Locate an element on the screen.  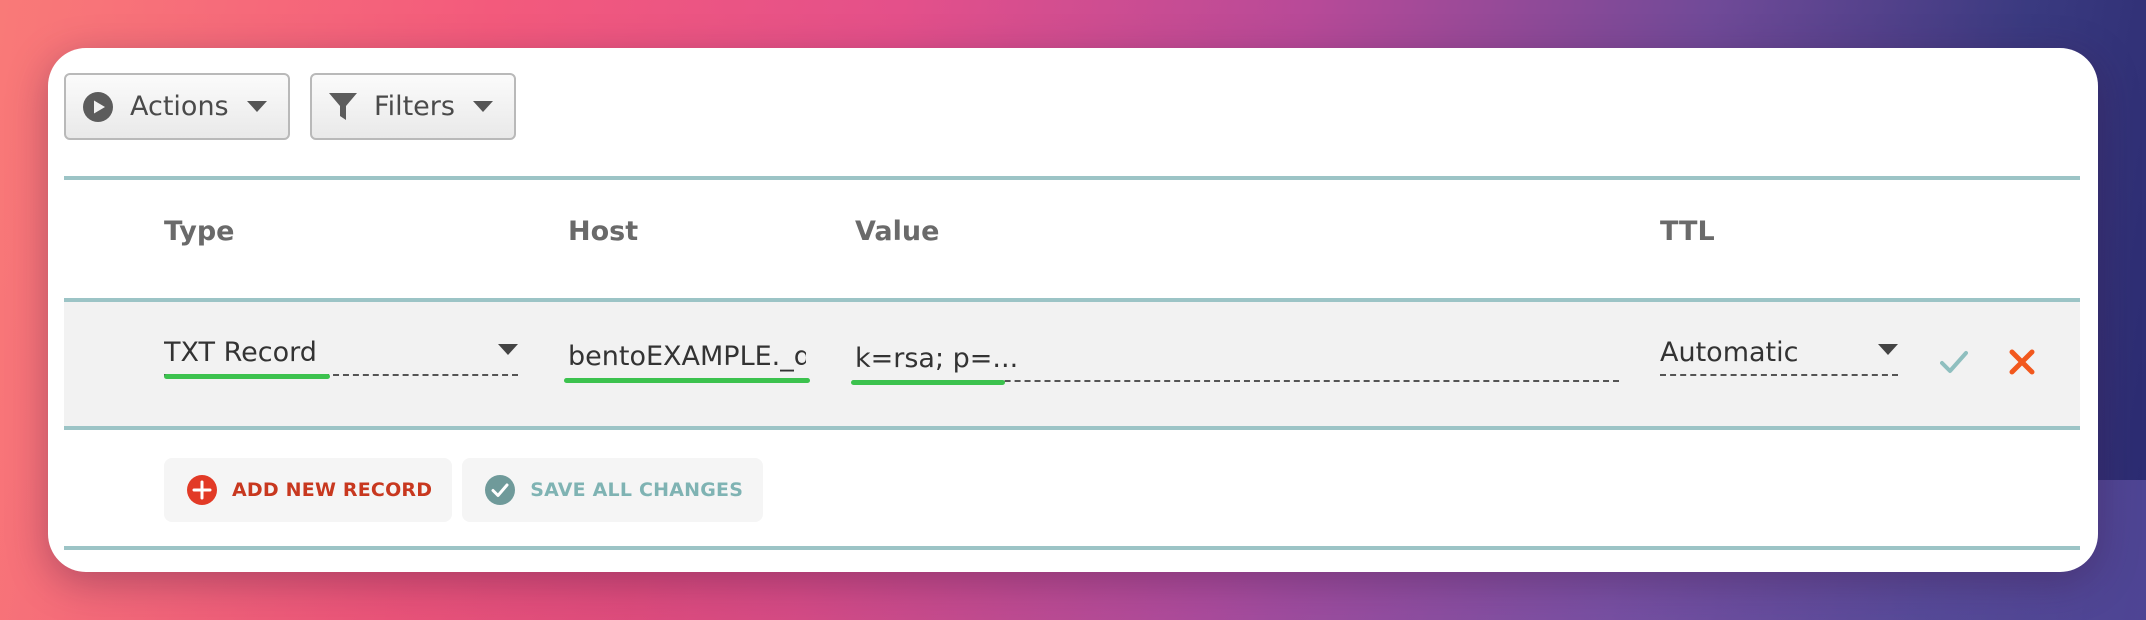
actions-button: Actions is located at coordinates (177, 106).